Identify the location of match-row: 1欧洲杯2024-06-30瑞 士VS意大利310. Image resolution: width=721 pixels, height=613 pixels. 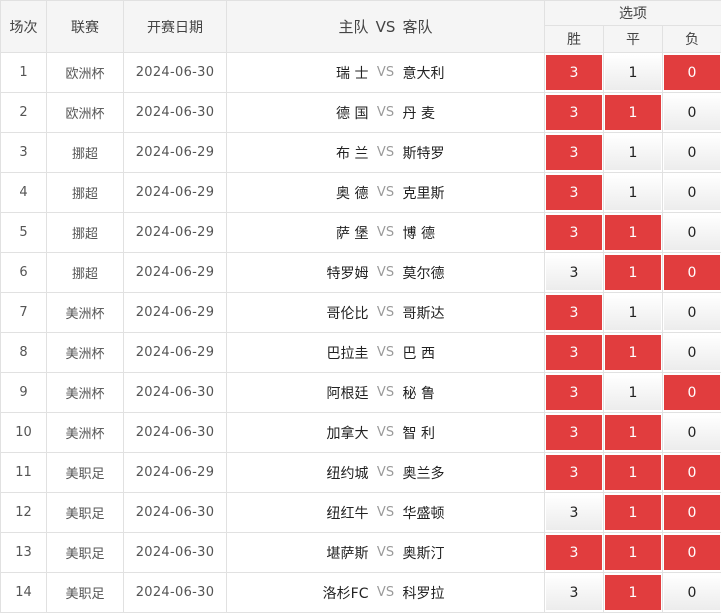
(361, 73).